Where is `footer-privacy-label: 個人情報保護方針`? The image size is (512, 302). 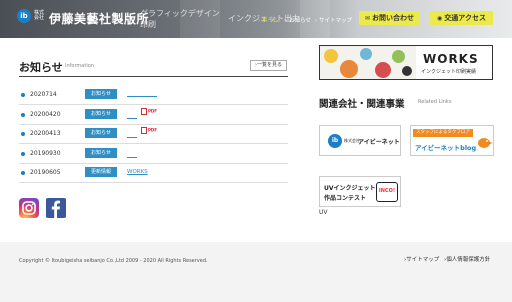
footer-privacy-label: 個人情報保護方針 is located at coordinates (468, 260).